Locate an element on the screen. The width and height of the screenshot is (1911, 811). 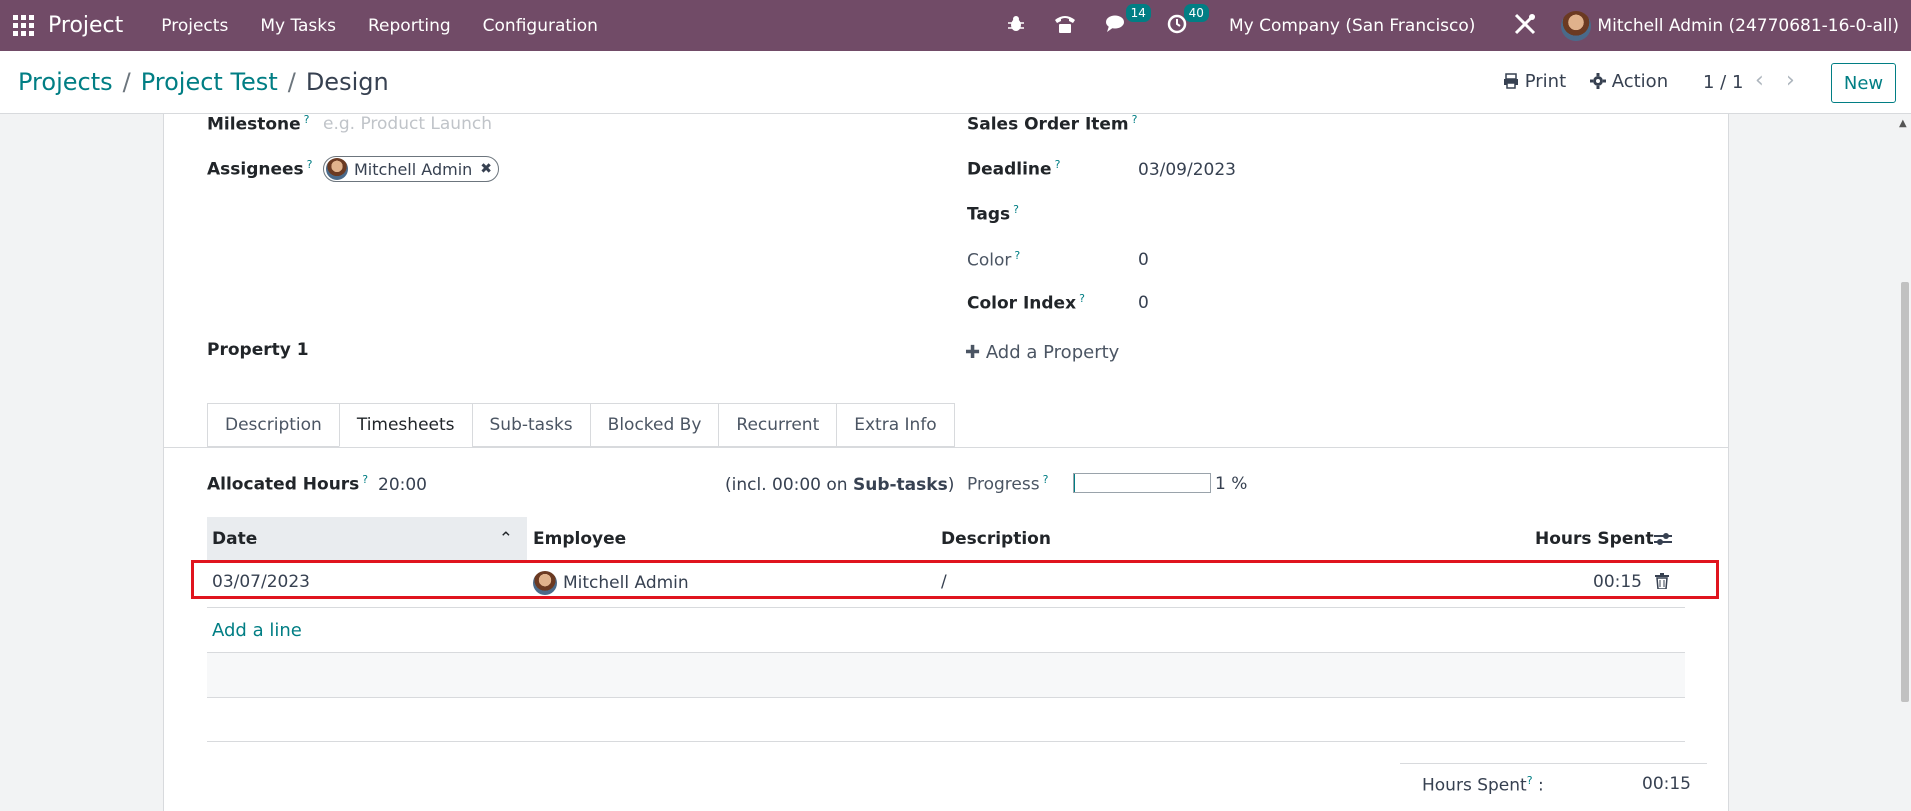
progress-bar is located at coordinates (1142, 483).